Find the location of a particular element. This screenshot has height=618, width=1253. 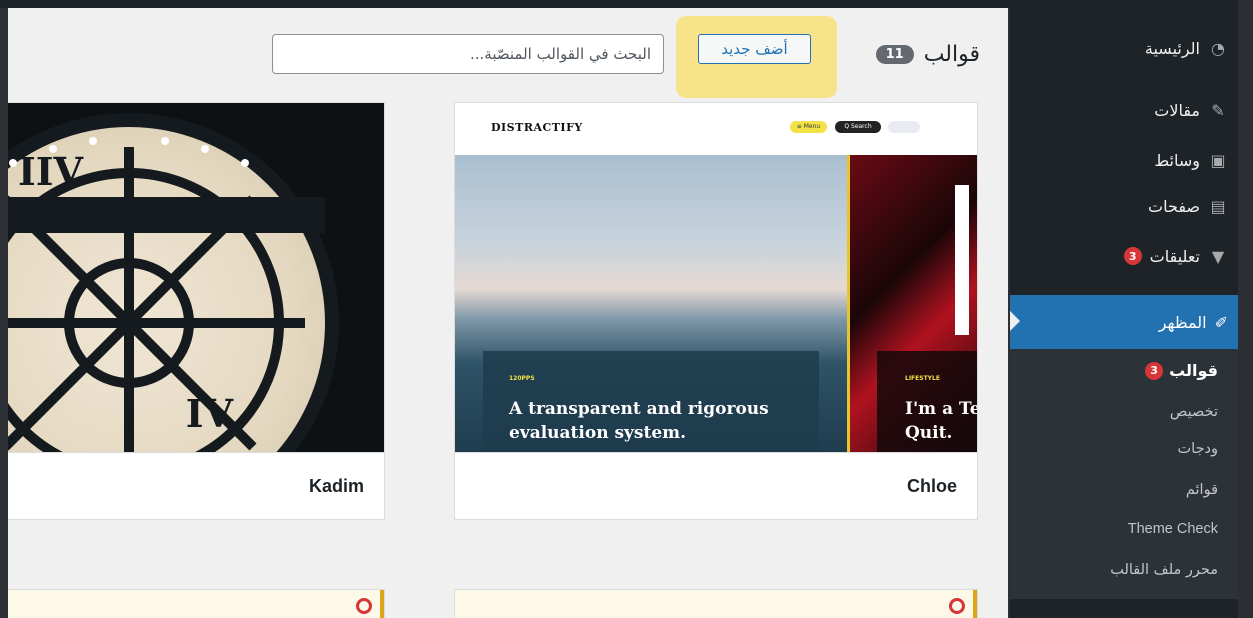

sidebar-item-label: وسائط is located at coordinates (1177, 160).